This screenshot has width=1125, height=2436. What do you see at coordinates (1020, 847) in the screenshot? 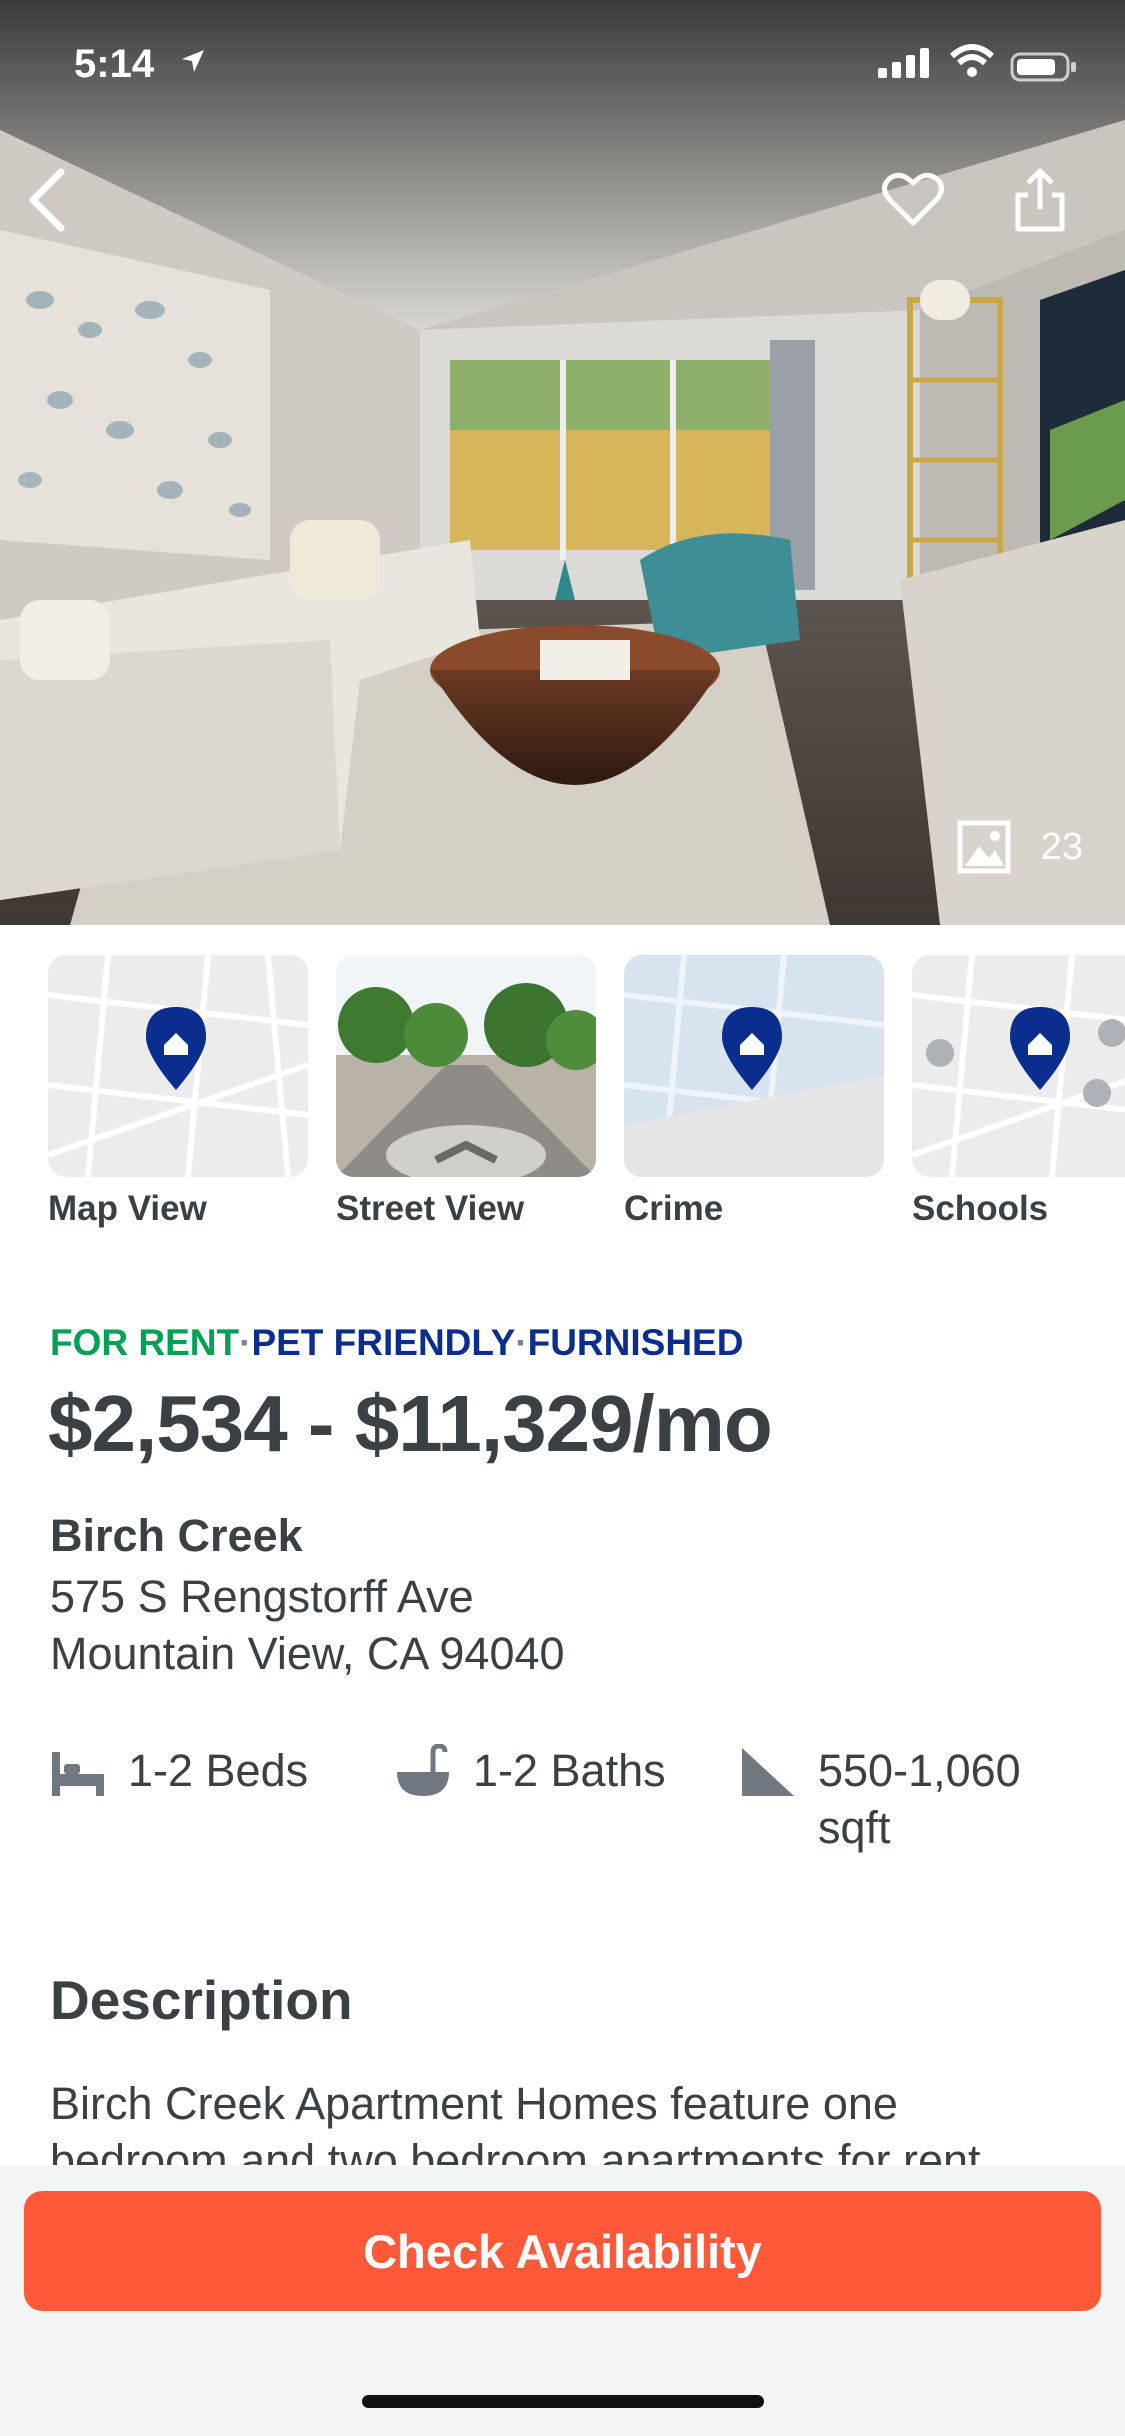
I see `photo-count-badge: 23` at bounding box center [1020, 847].